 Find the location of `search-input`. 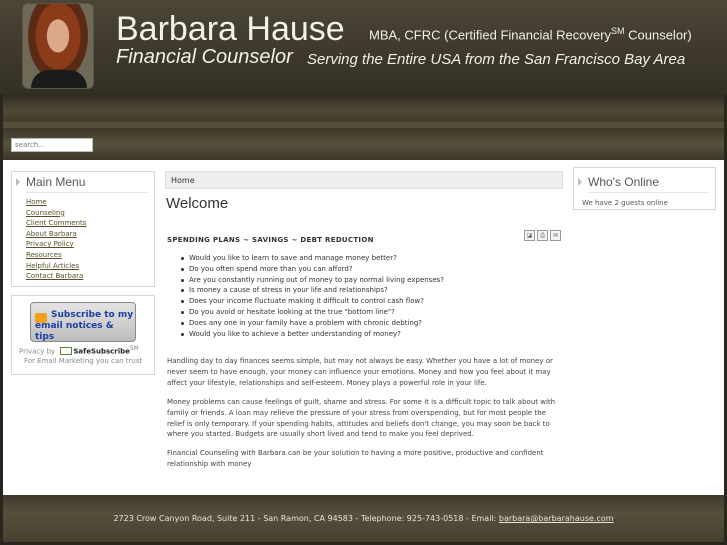

search-input is located at coordinates (52, 145).